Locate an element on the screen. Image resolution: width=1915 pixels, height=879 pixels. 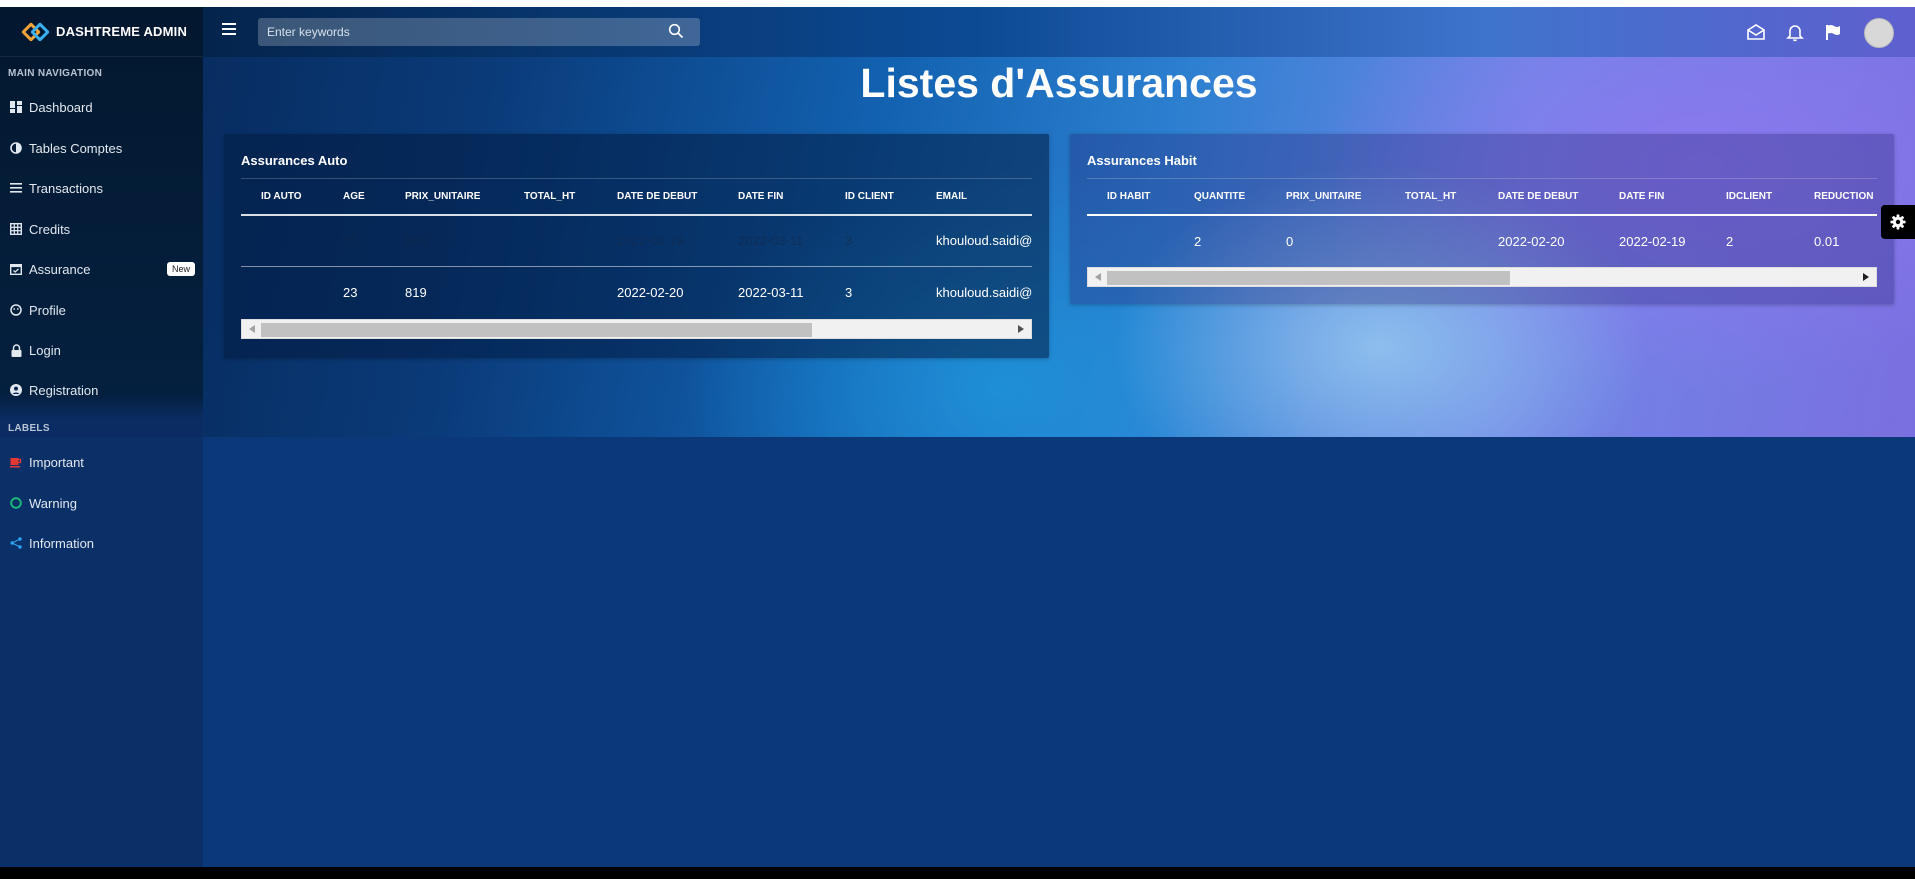
circle-icon is located at coordinates (16, 503).